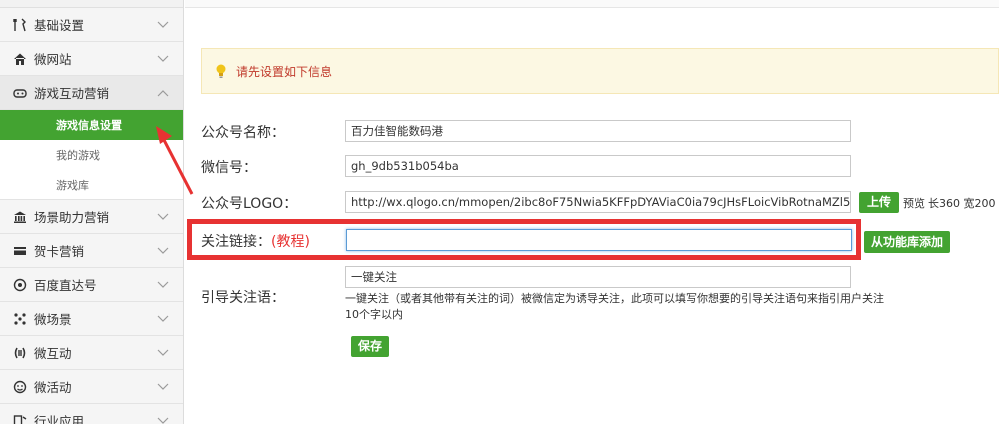  What do you see at coordinates (243, 133) in the screenshot?
I see `account-name-label: 公众号名称：` at bounding box center [243, 133].